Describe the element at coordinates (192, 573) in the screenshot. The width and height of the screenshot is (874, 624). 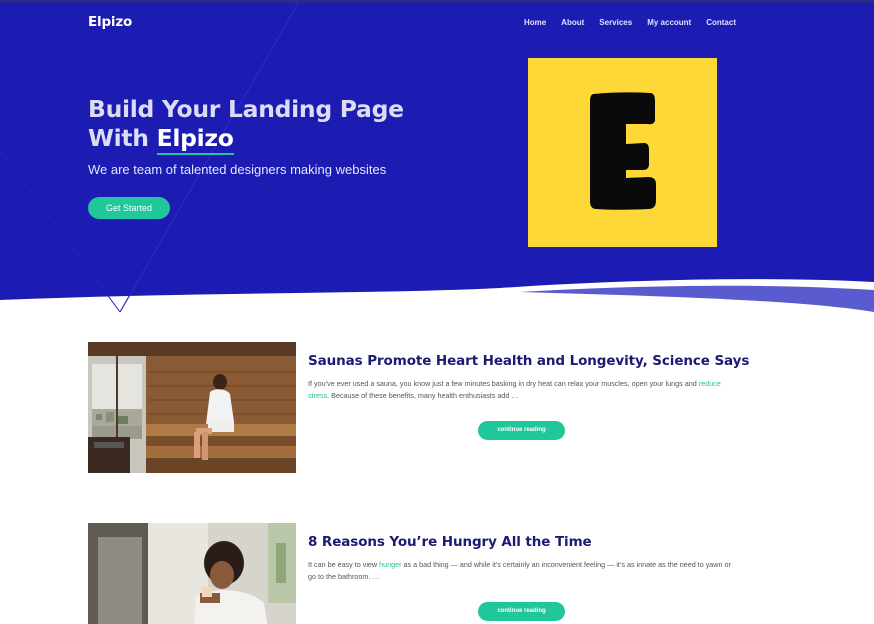
I see `post-image-hungry` at that location.